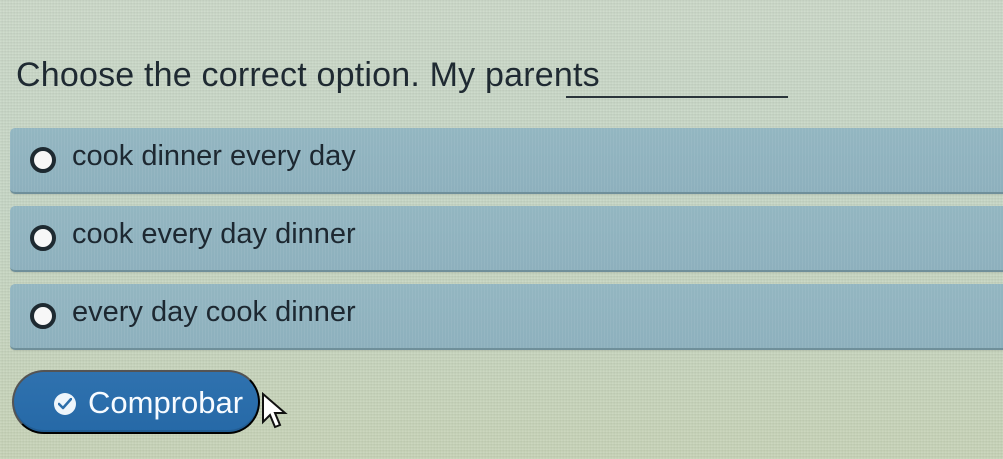 The height and width of the screenshot is (459, 1003). What do you see at coordinates (506, 161) in the screenshot?
I see `answer-option-1: cook dinner every day` at bounding box center [506, 161].